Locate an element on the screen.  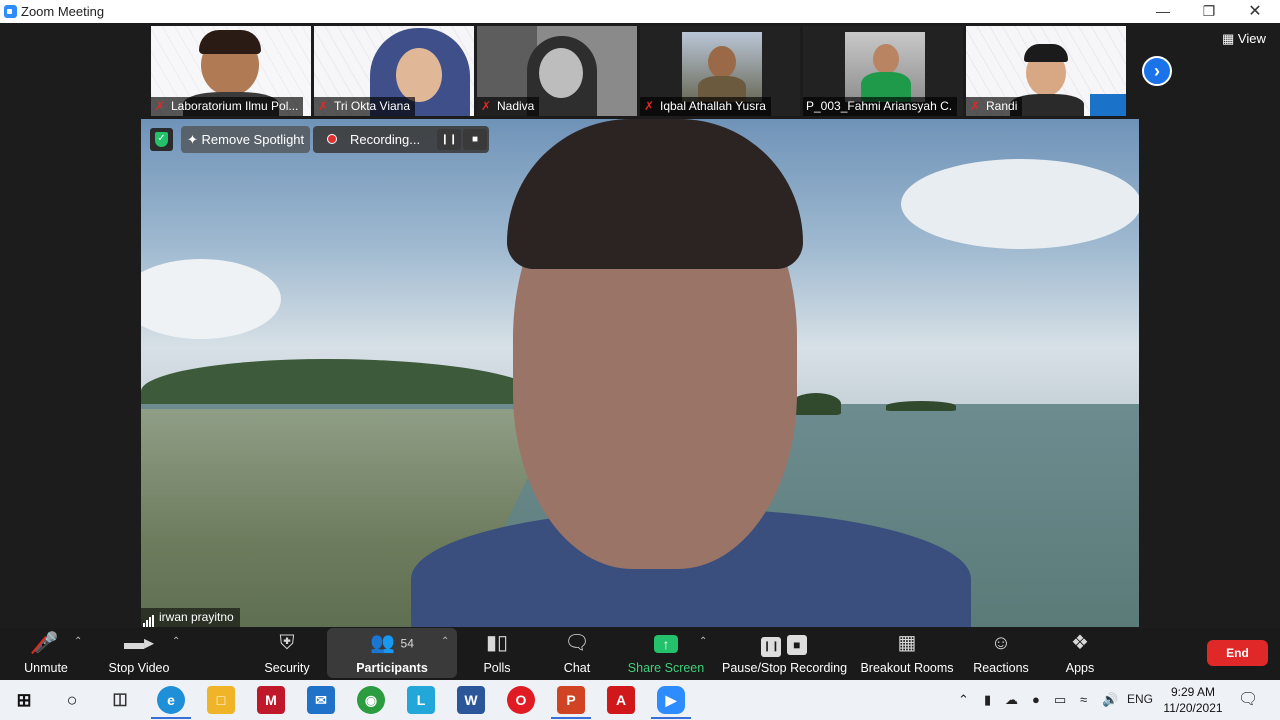
recording-indicator: Recording... ❙❙ ■ is located at coordinates (401, 139).